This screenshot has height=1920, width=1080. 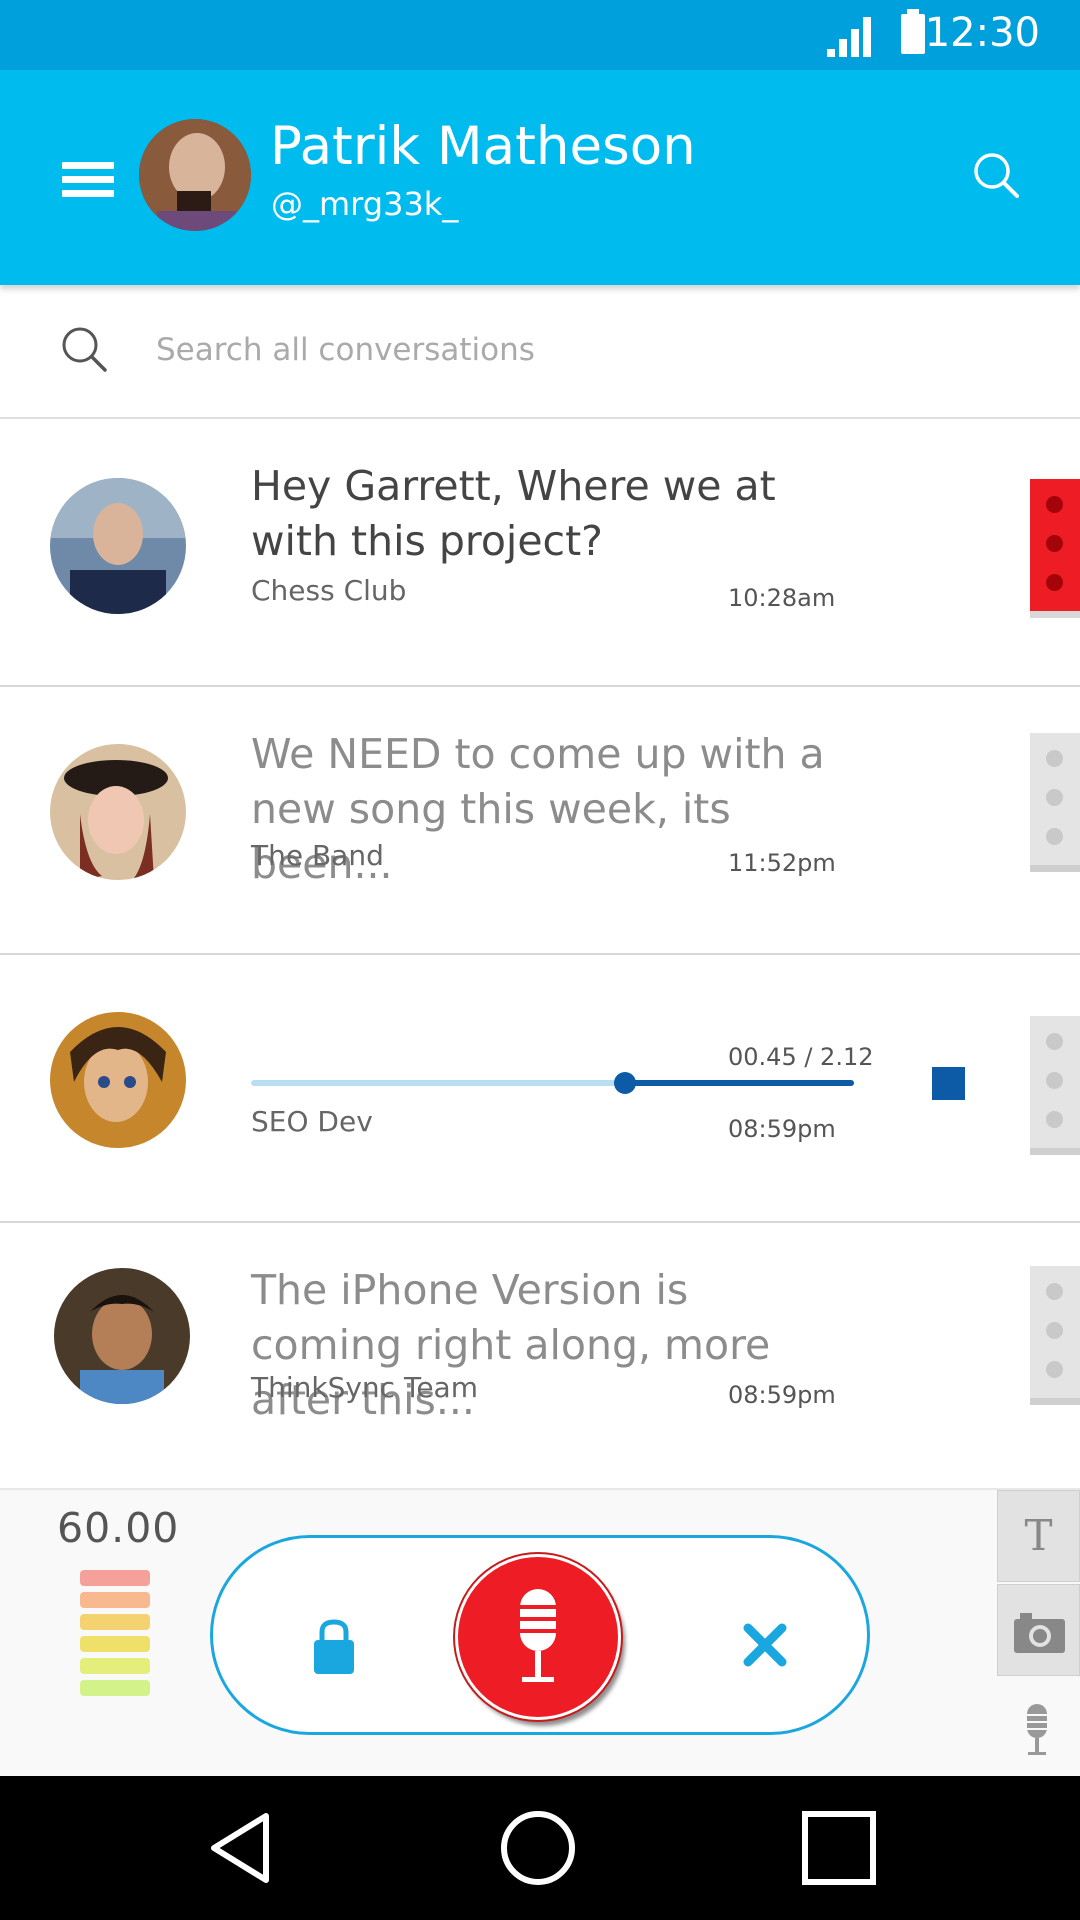 I want to click on audio-progress, so click(x=739, y=1083).